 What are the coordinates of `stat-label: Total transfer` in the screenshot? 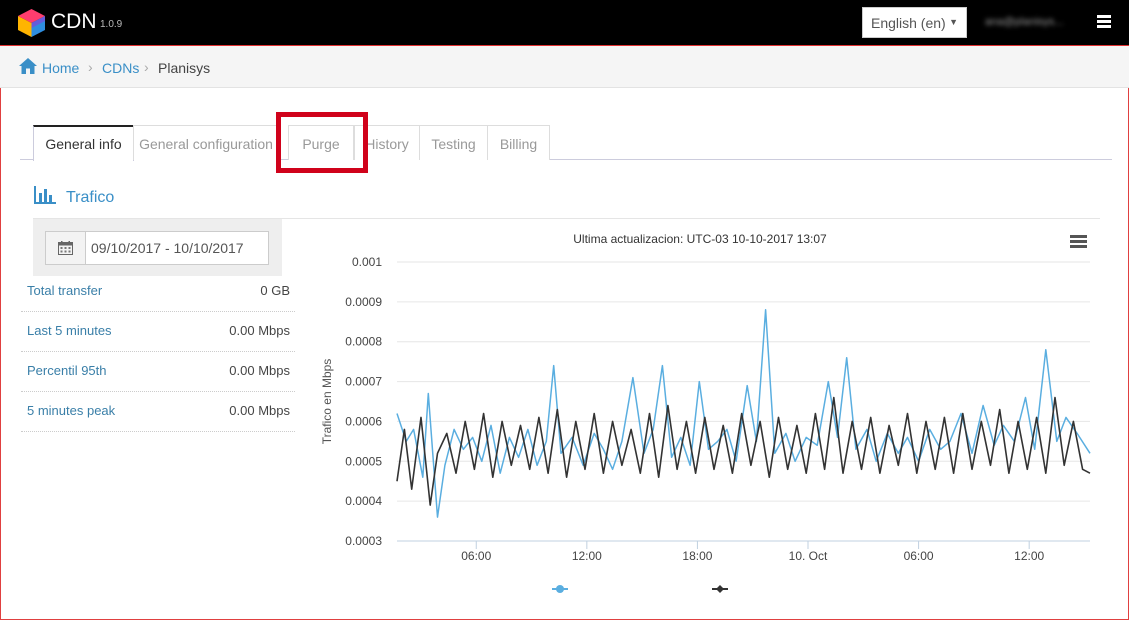 It's located at (65, 290).